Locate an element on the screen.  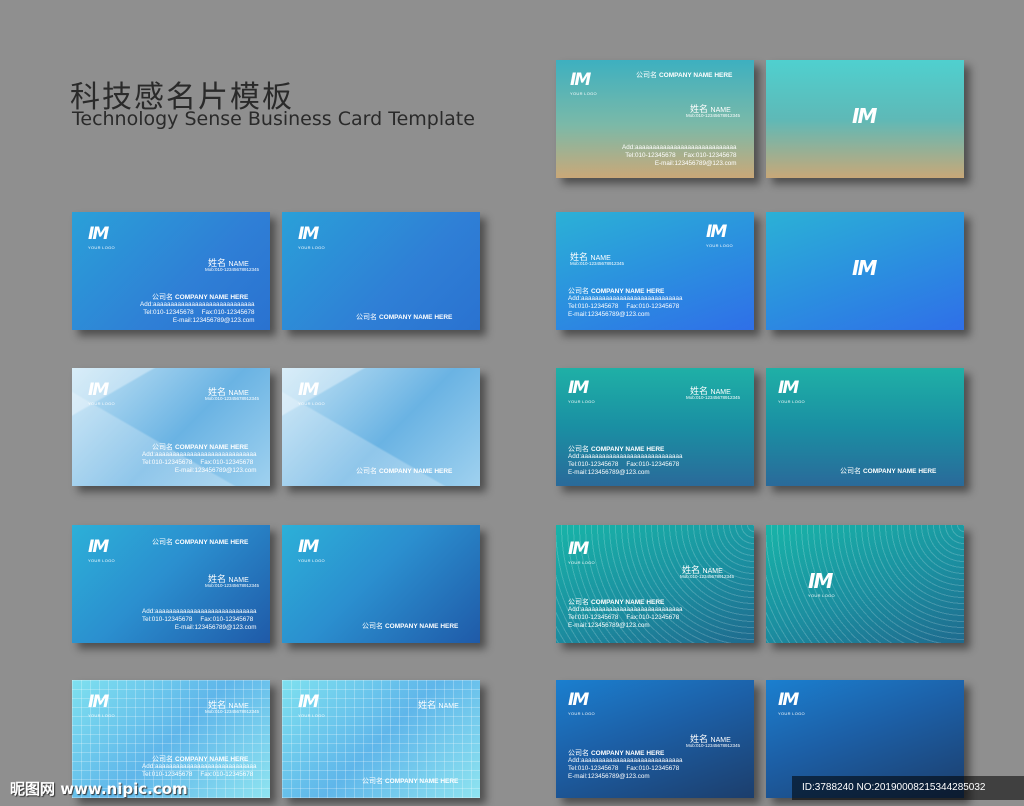
person-name: 姓名 NAME is located at coordinates (438, 705).